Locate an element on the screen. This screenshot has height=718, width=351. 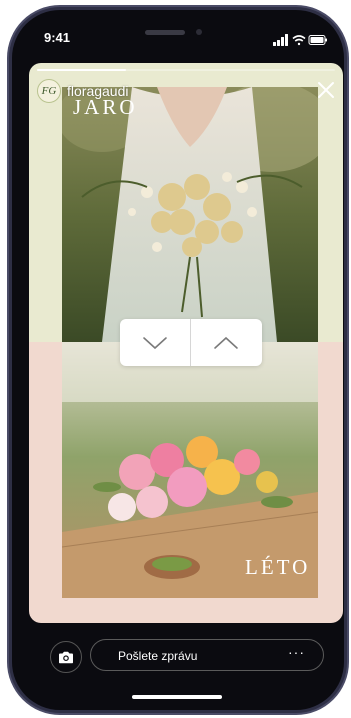
status-time: 9:41 is located at coordinates (57, 37).